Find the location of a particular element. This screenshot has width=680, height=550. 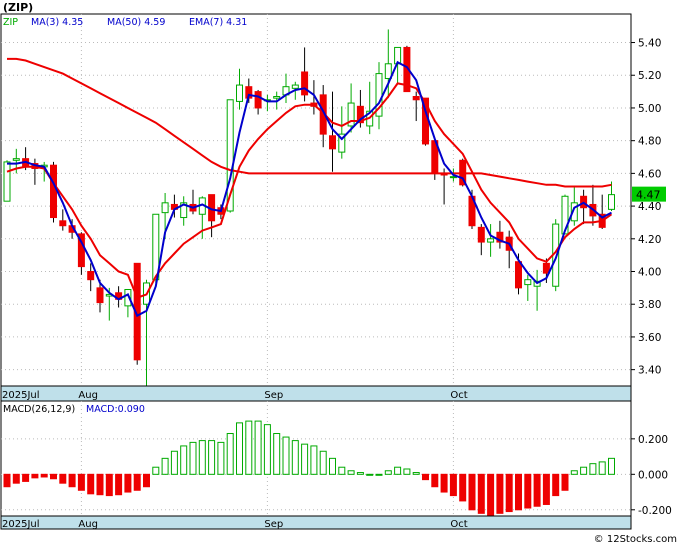

macd-label: MACD(26,12,9) is located at coordinates (39, 409).